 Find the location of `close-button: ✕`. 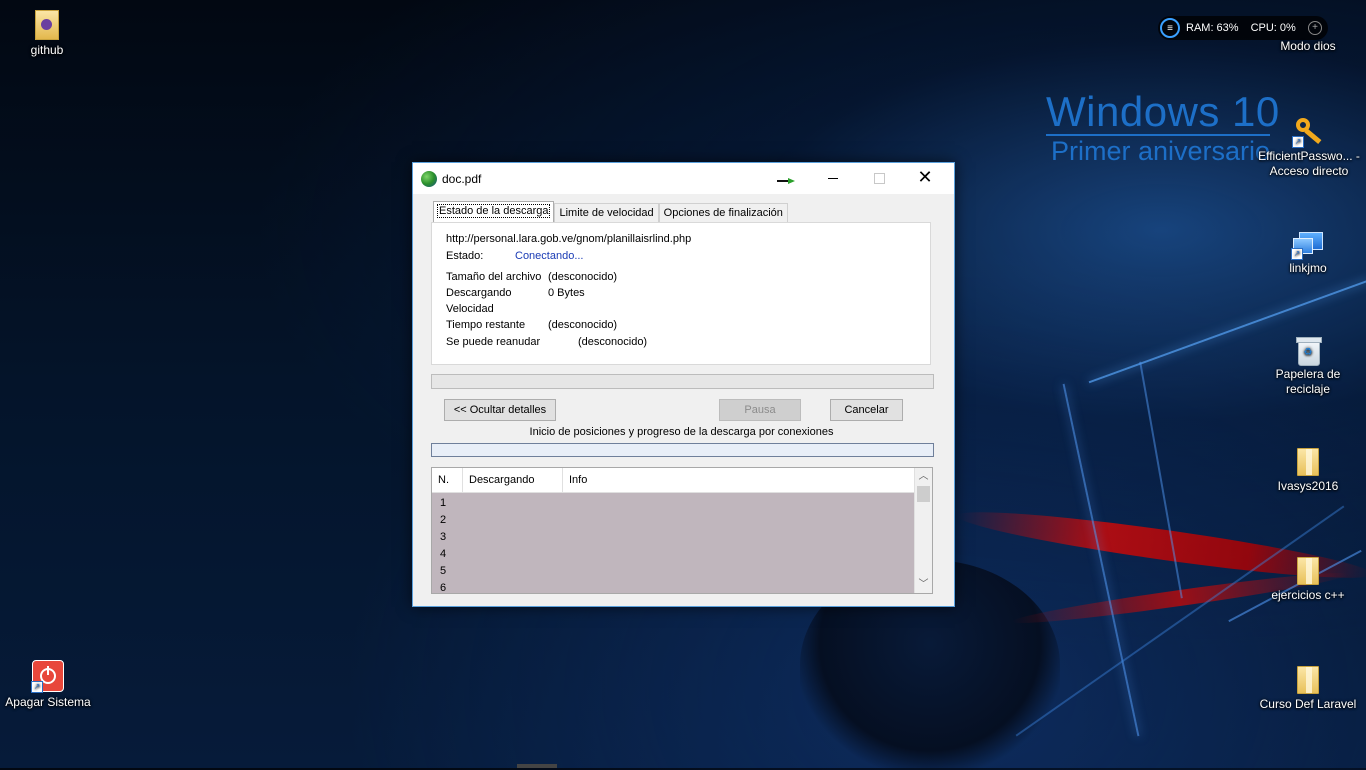

close-button: ✕ is located at coordinates (925, 178).